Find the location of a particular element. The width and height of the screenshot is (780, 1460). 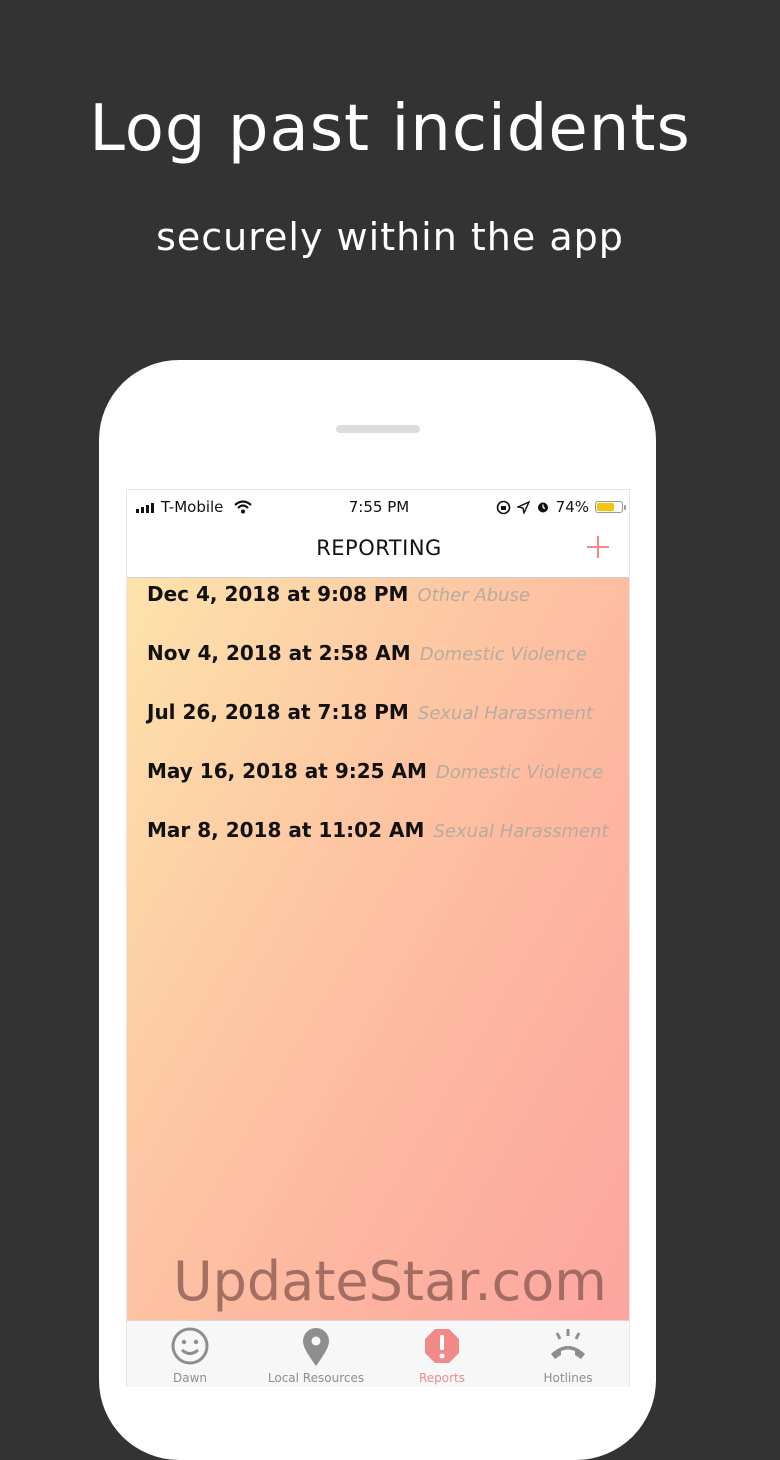

battery-icon is located at coordinates (610, 507).